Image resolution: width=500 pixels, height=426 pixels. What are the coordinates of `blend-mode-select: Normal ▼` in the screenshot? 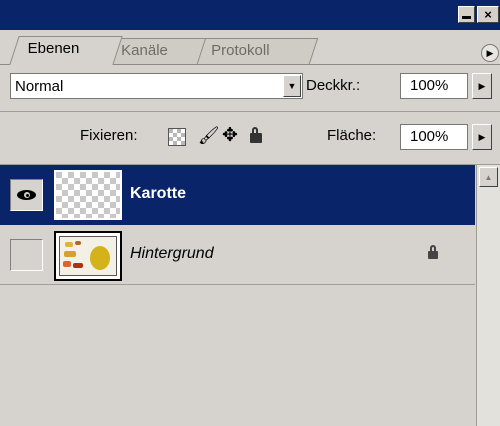 It's located at (156, 86).